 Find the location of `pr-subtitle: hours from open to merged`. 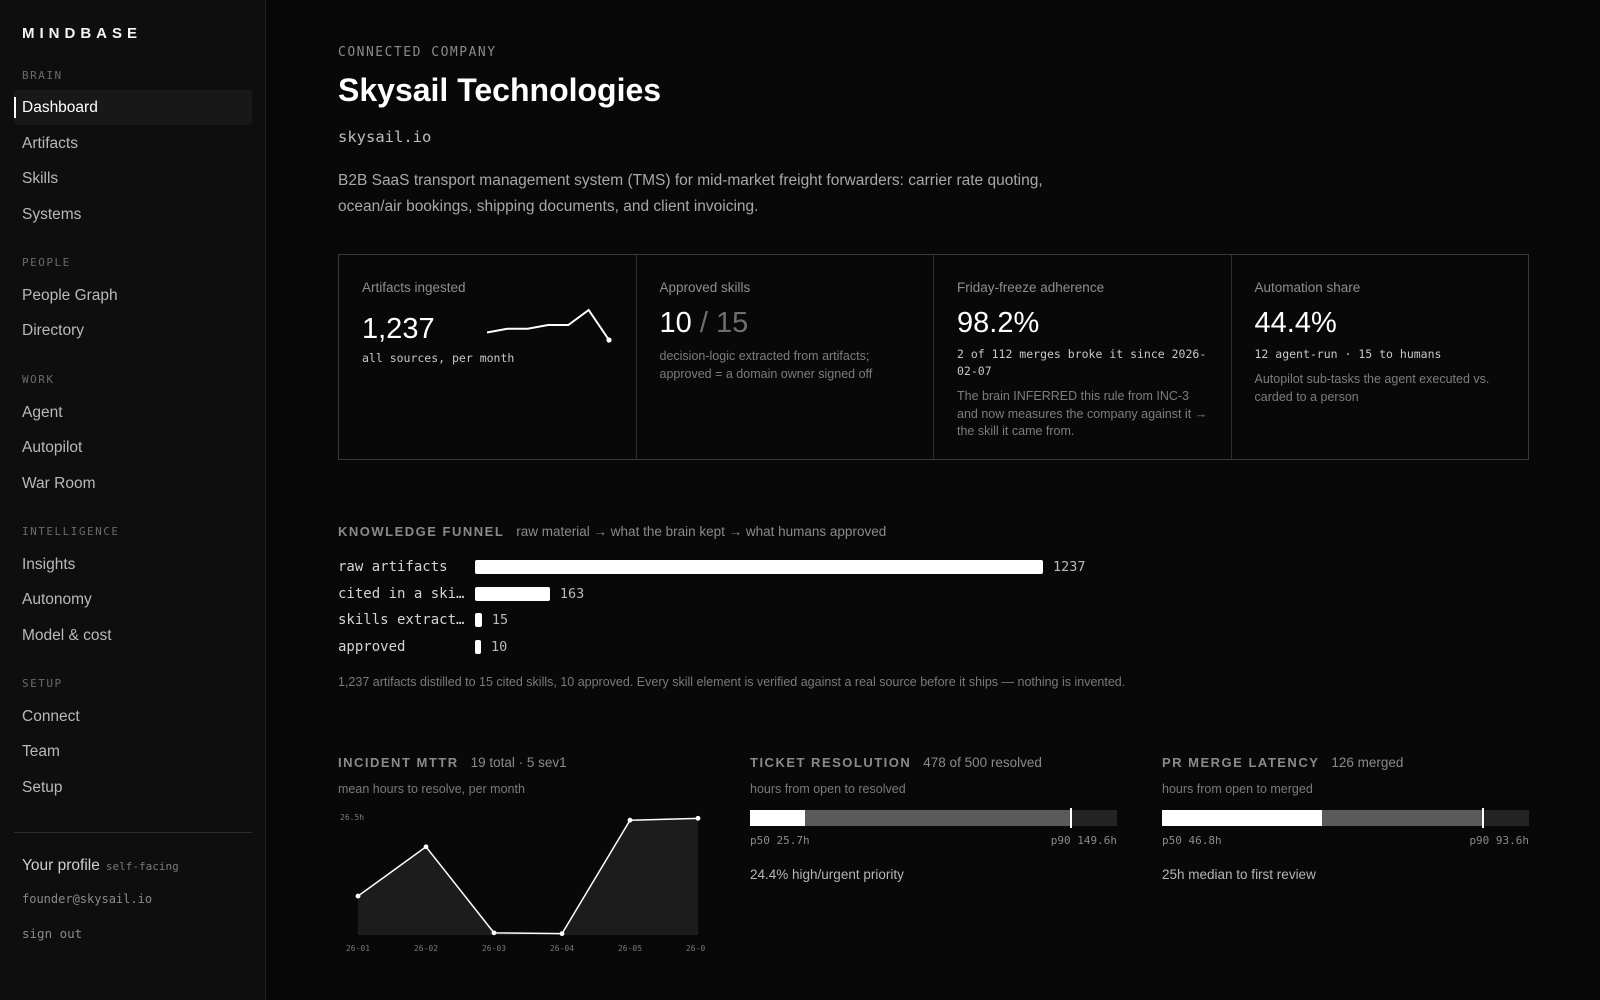

pr-subtitle: hours from open to merged is located at coordinates (1237, 789).